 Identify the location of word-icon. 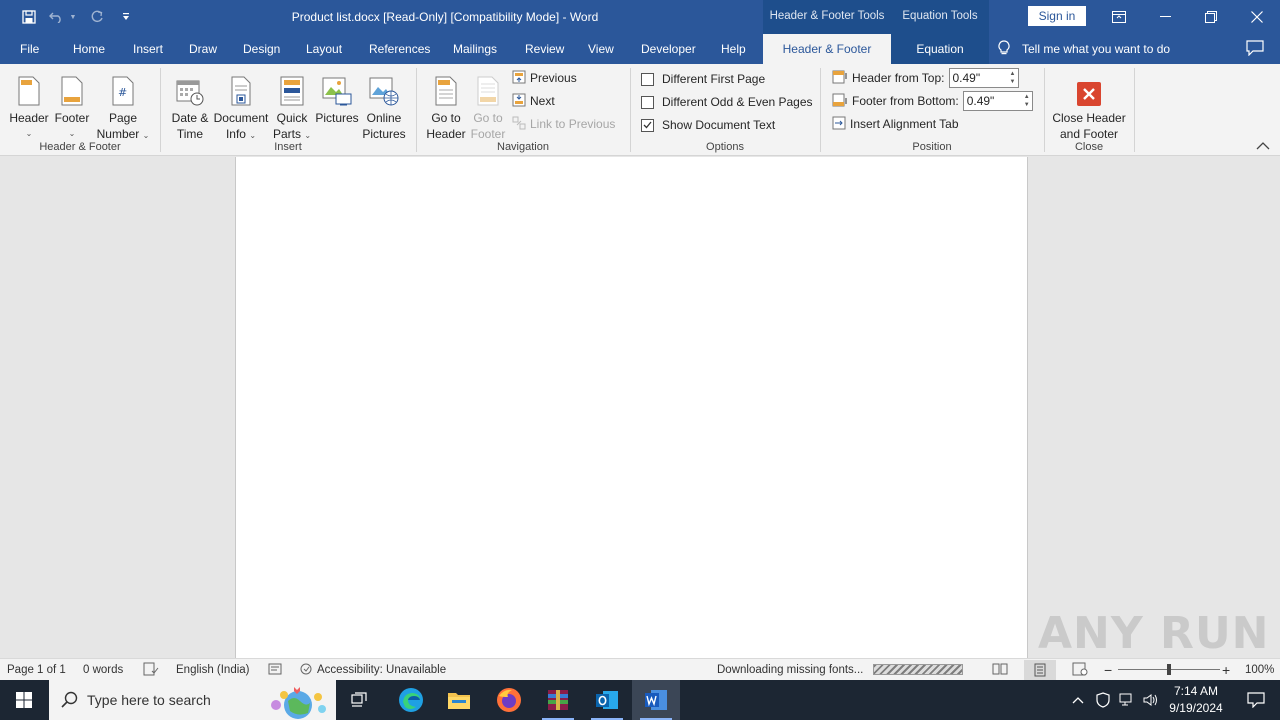
(656, 700).